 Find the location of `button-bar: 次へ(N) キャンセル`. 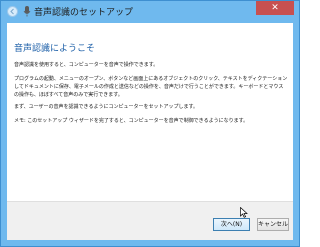

button-bar: 次へ(N) キャンセル is located at coordinates (150, 220).